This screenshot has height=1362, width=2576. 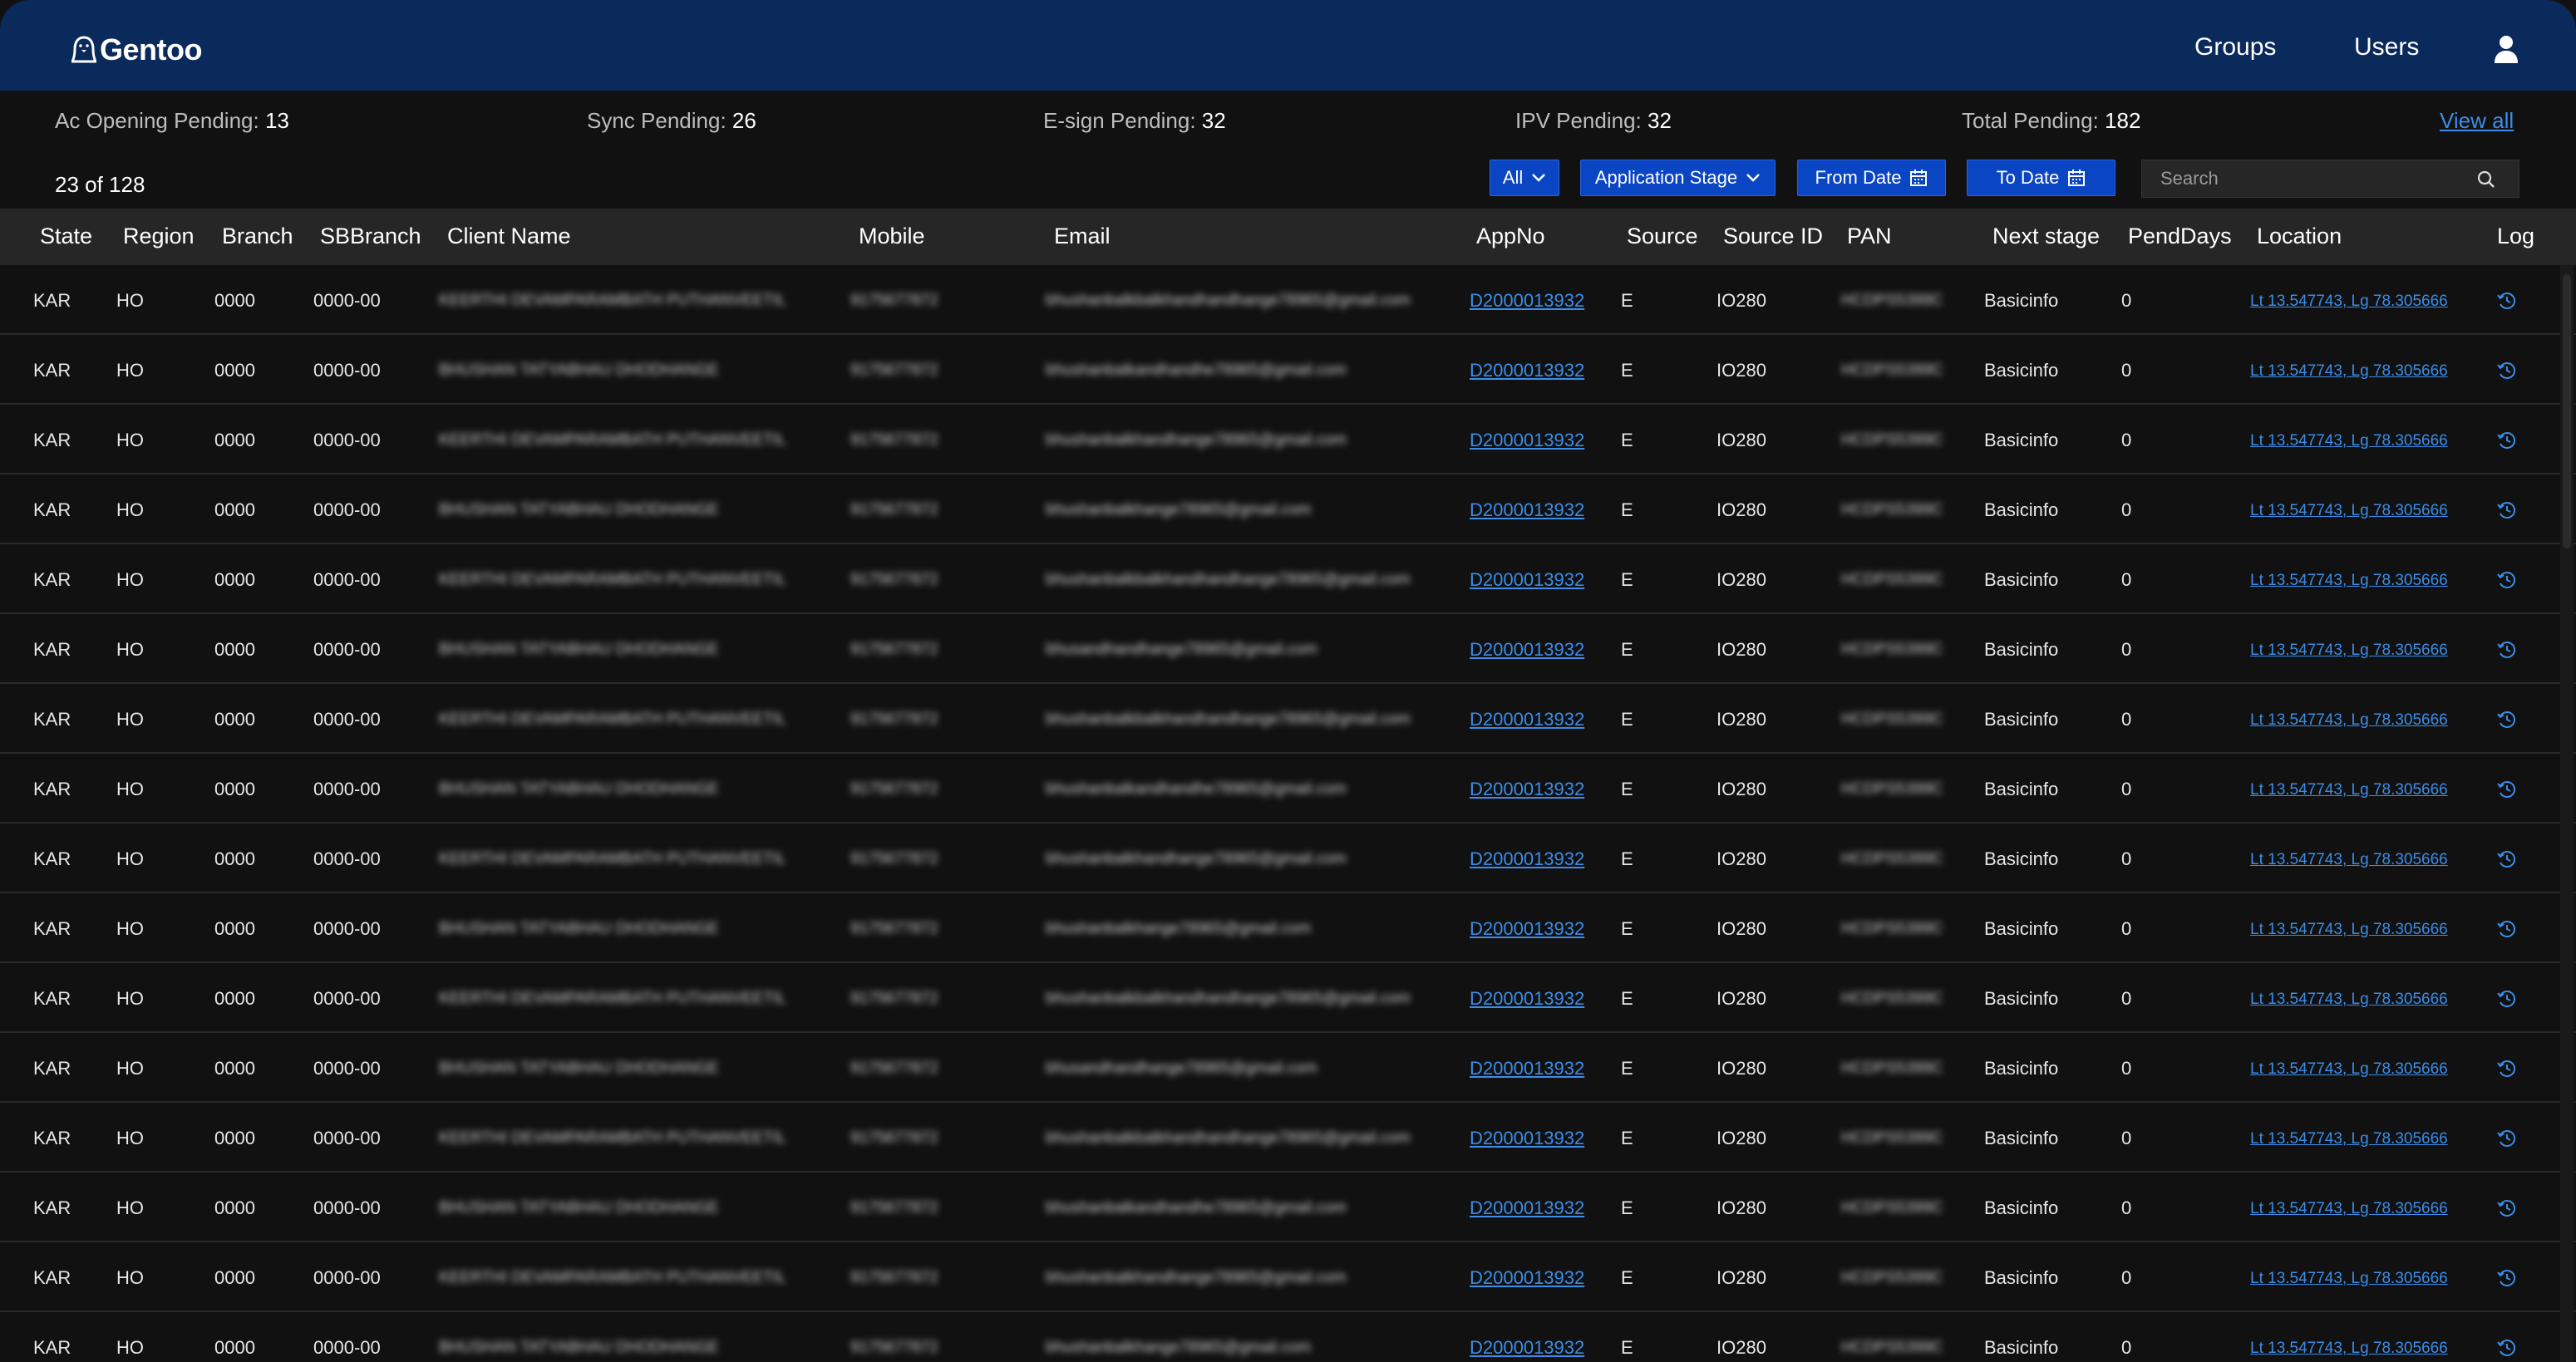 What do you see at coordinates (2180, 236) in the screenshot?
I see `col-header-pend-days: PendDays` at bounding box center [2180, 236].